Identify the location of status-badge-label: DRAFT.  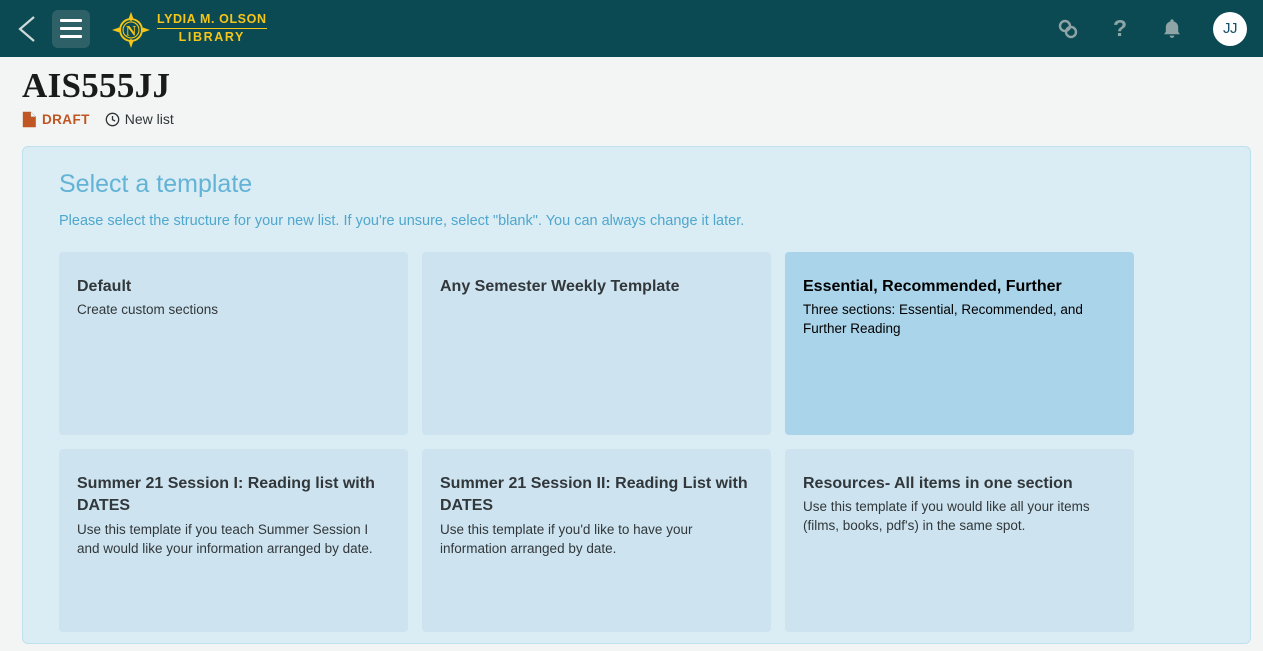
(66, 119).